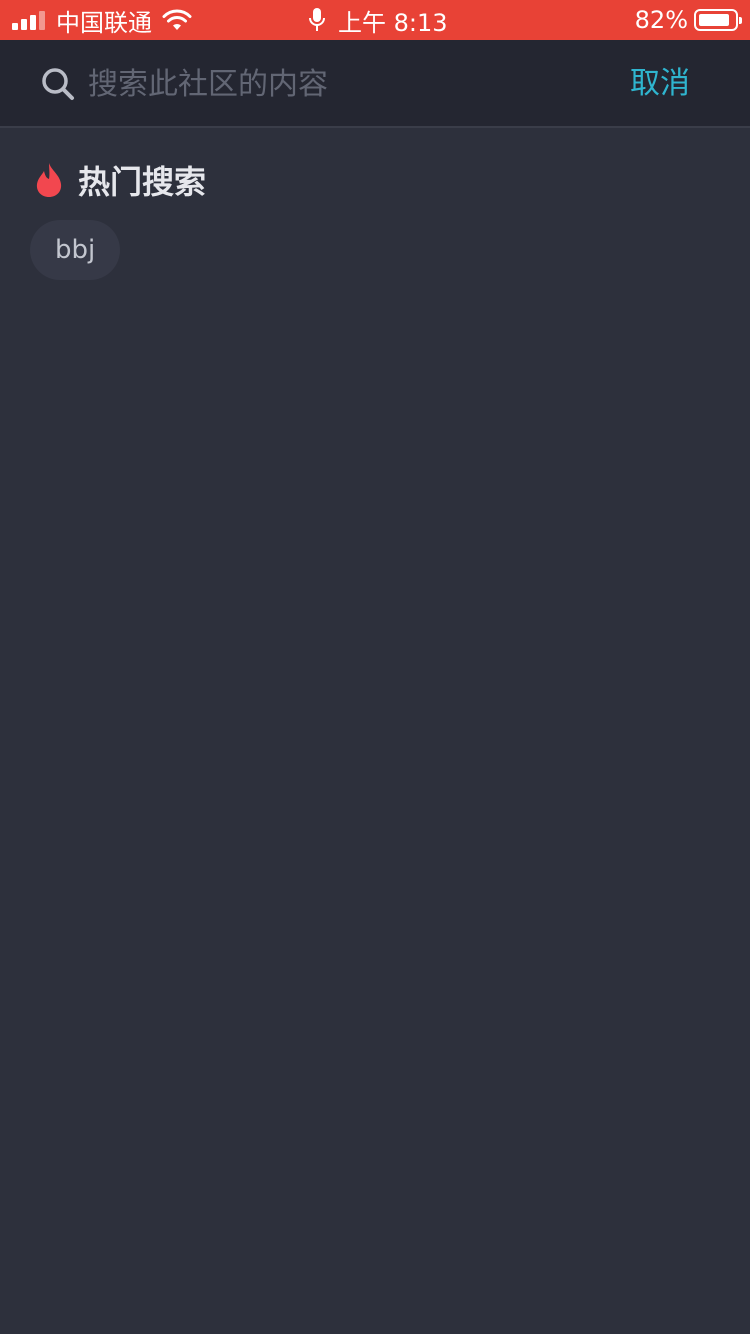 Image resolution: width=750 pixels, height=1334 pixels. What do you see at coordinates (660, 84) in the screenshot?
I see `cancel-button: 取消` at bounding box center [660, 84].